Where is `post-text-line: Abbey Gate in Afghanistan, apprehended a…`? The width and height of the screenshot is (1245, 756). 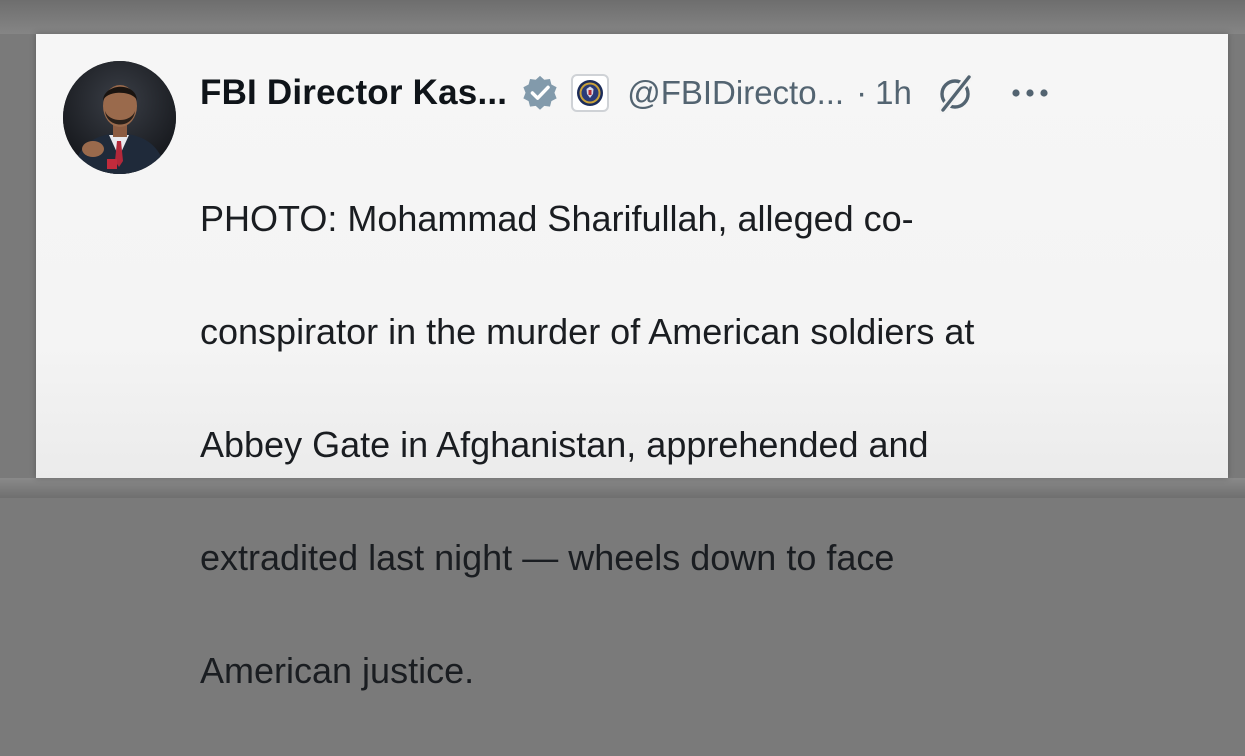 post-text-line: Abbey Gate in Afghanistan, apprehended a… is located at coordinates (564, 444).